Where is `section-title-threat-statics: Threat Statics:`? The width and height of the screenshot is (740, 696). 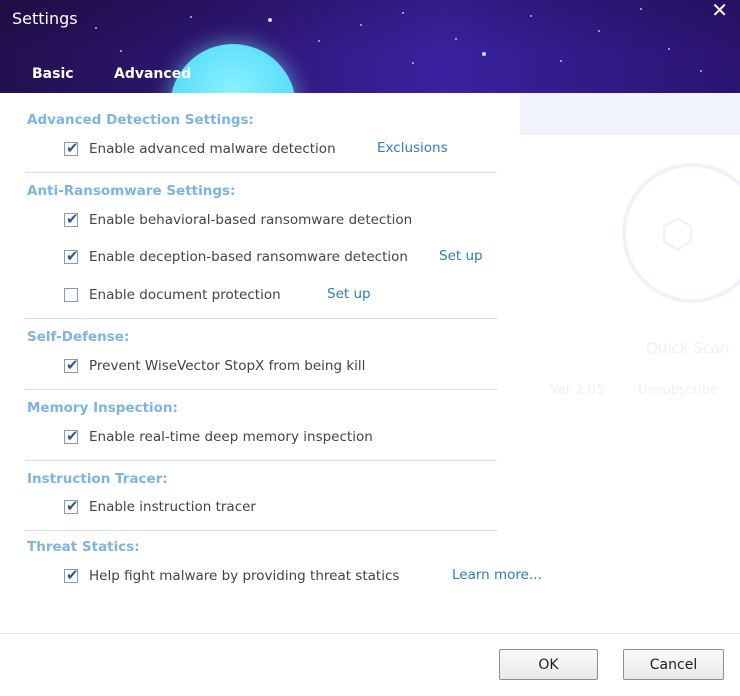
section-title-threat-statics: Threat Statics: is located at coordinates (83, 547).